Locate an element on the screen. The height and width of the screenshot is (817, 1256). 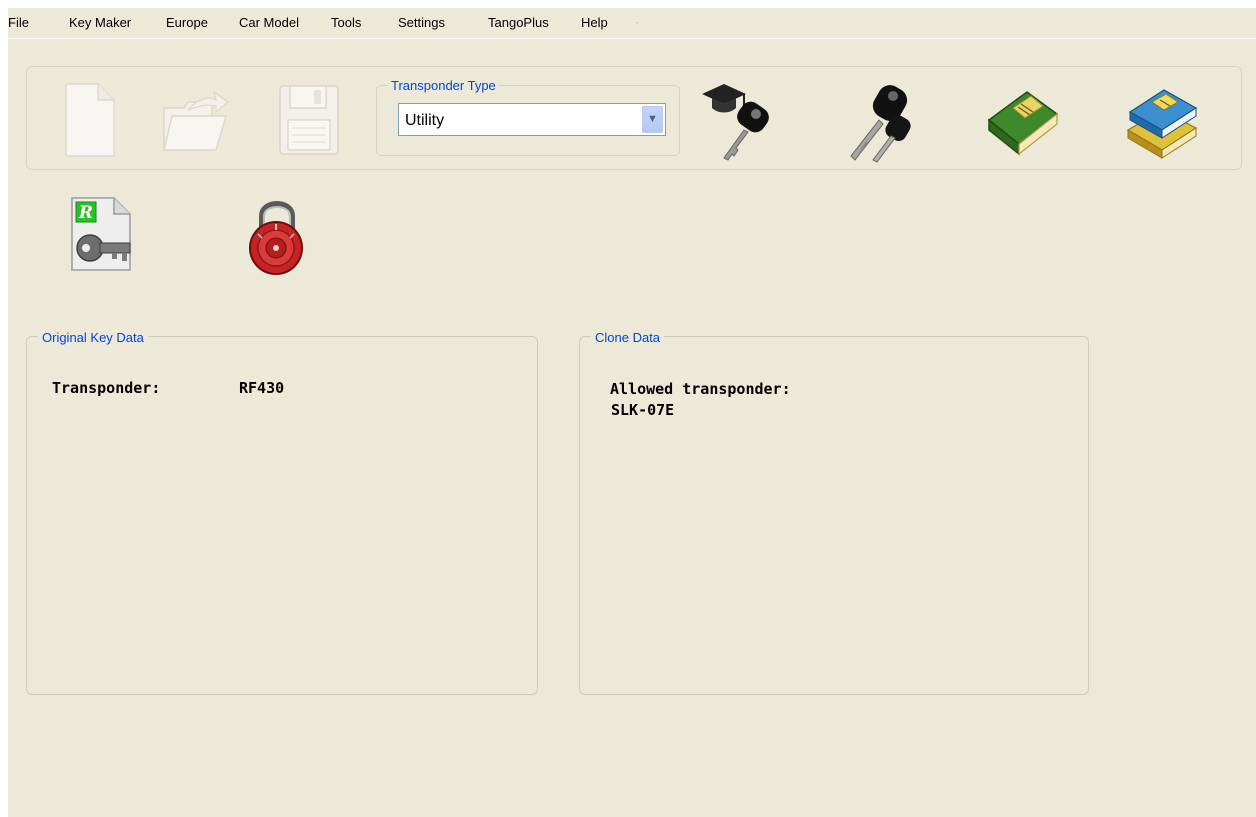
transponder-type-select: Utility ▼ is located at coordinates (532, 119).